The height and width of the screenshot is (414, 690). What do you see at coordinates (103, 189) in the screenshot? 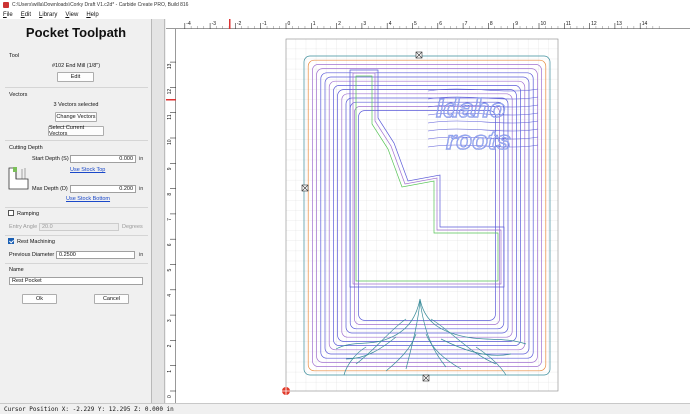
I see `max-depth-input: 0.200` at bounding box center [103, 189].